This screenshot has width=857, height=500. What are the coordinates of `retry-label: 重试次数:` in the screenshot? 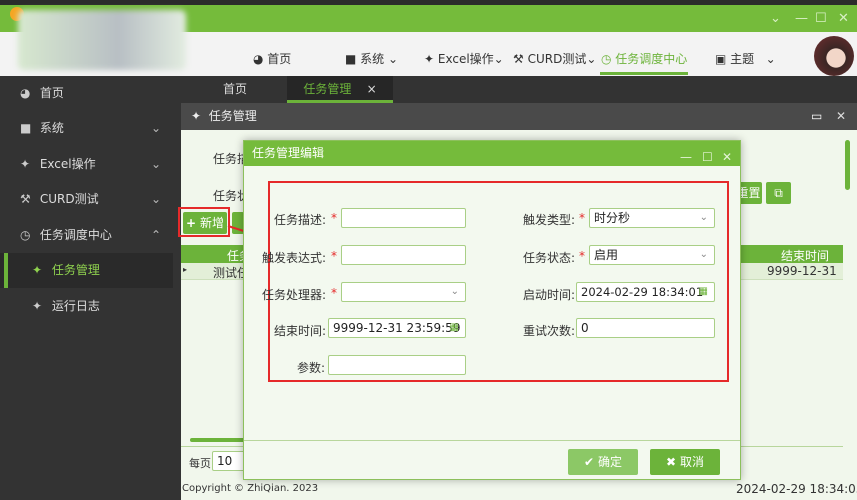 It's located at (549, 331).